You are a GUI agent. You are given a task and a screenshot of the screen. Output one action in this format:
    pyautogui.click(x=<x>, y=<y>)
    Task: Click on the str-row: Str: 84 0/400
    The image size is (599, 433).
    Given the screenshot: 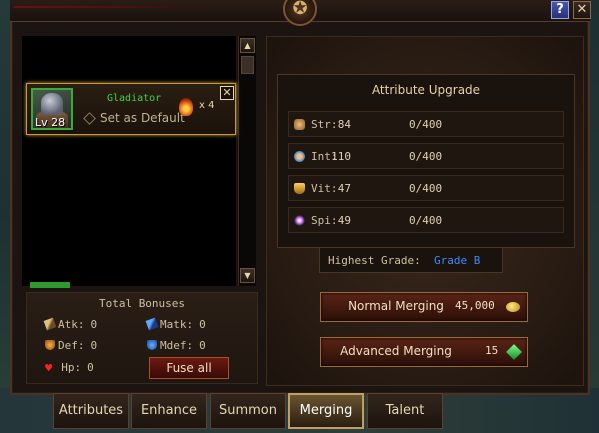 What is the action you would take?
    pyautogui.click(x=426, y=124)
    